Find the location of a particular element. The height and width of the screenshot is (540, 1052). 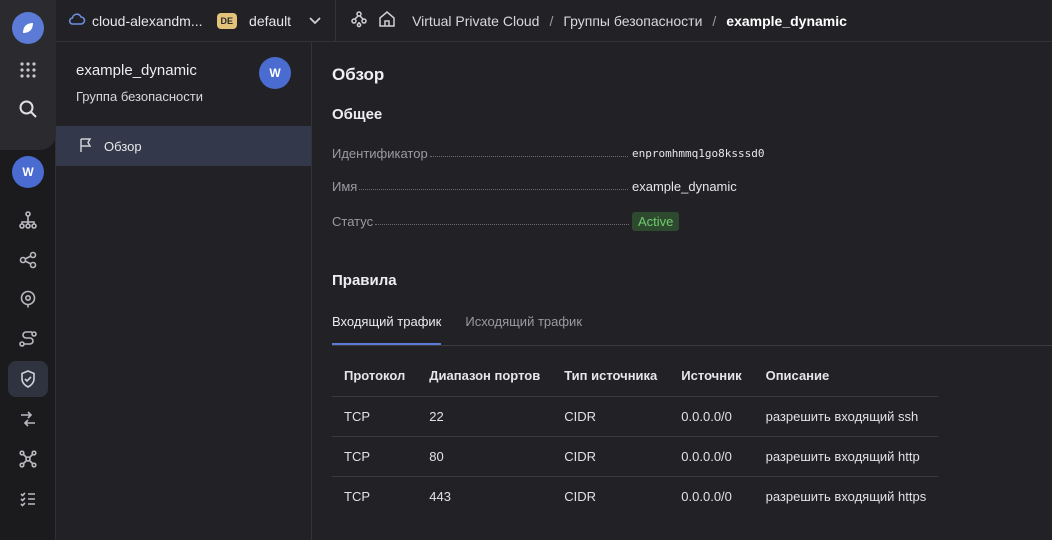

folder-badge: DE is located at coordinates (227, 20).